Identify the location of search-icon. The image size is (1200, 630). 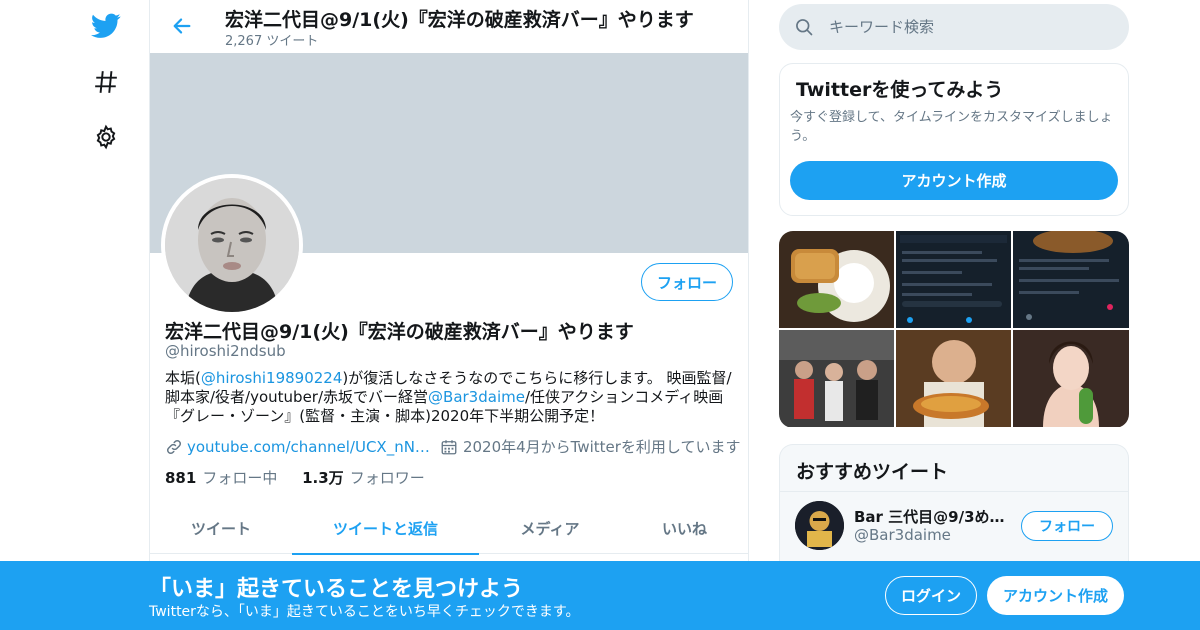
(804, 27).